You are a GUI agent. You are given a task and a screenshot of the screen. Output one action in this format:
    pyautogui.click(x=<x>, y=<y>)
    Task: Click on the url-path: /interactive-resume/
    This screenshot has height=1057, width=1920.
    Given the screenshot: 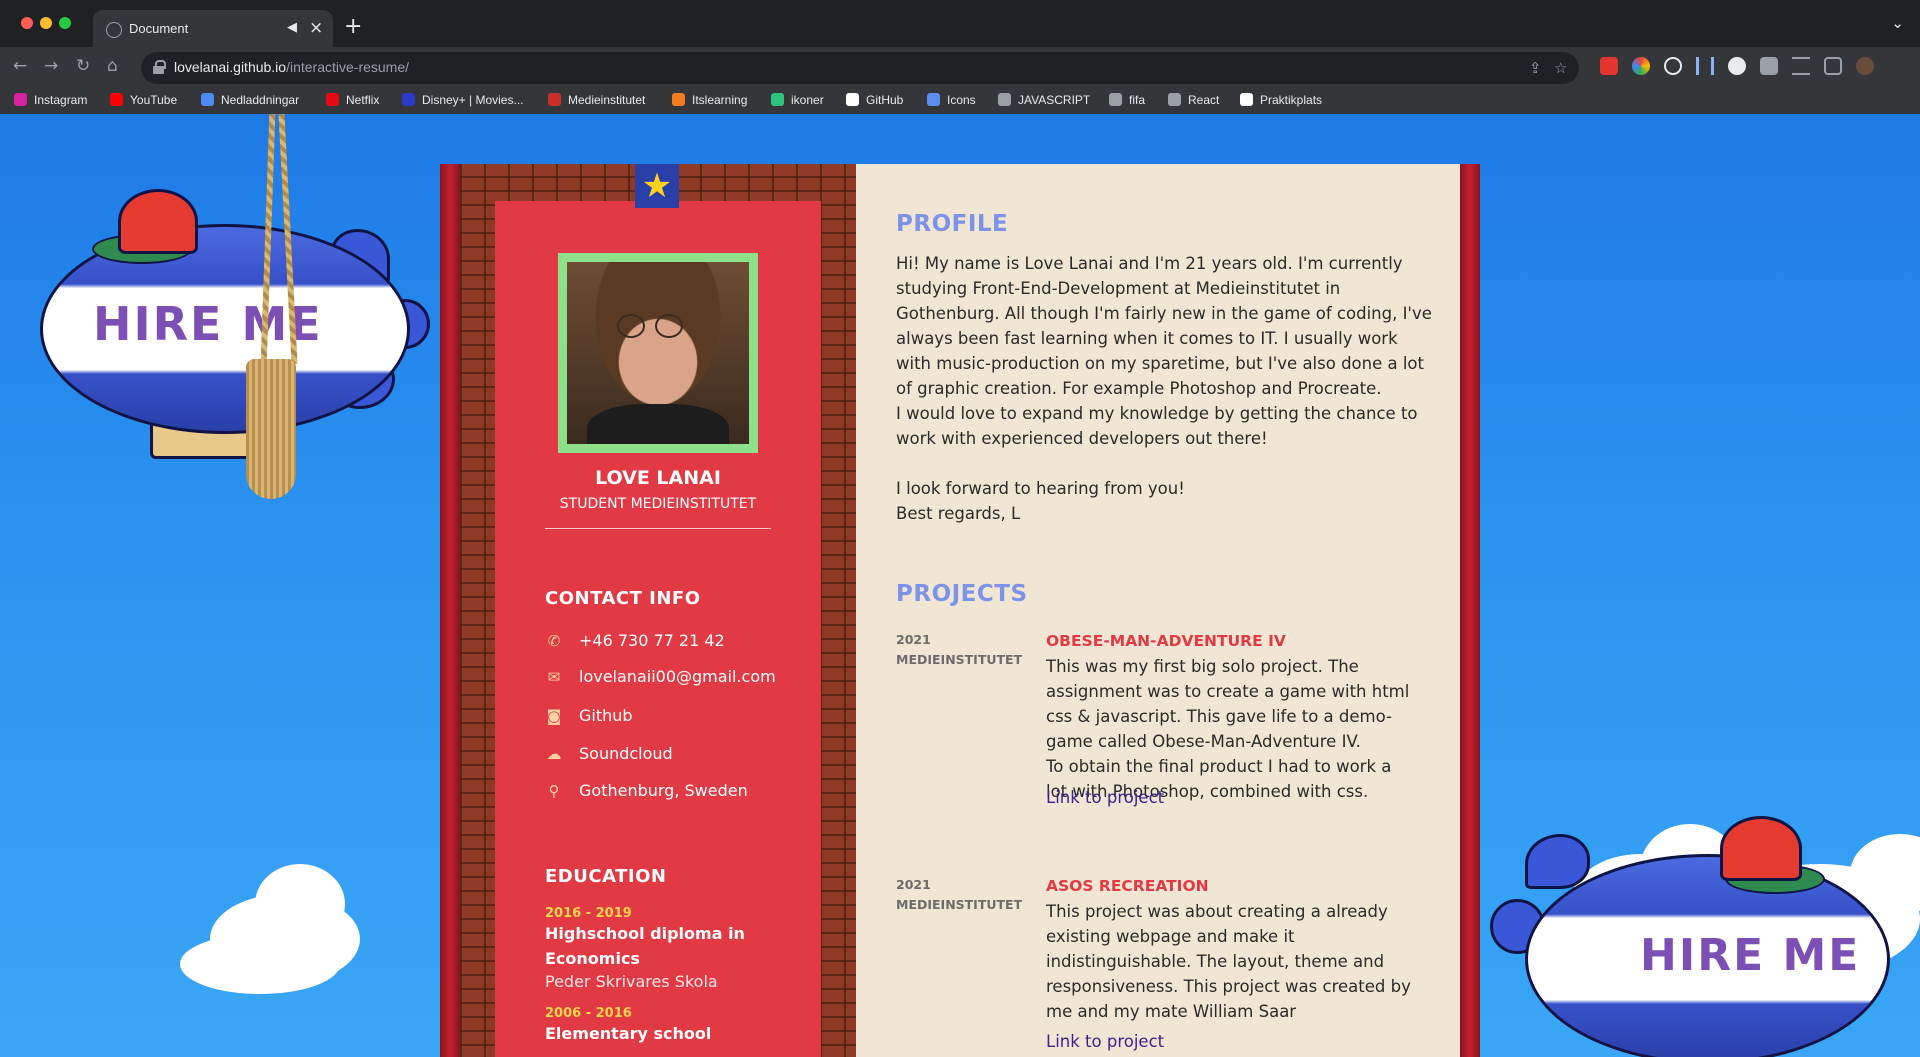 What is the action you would take?
    pyautogui.click(x=348, y=67)
    